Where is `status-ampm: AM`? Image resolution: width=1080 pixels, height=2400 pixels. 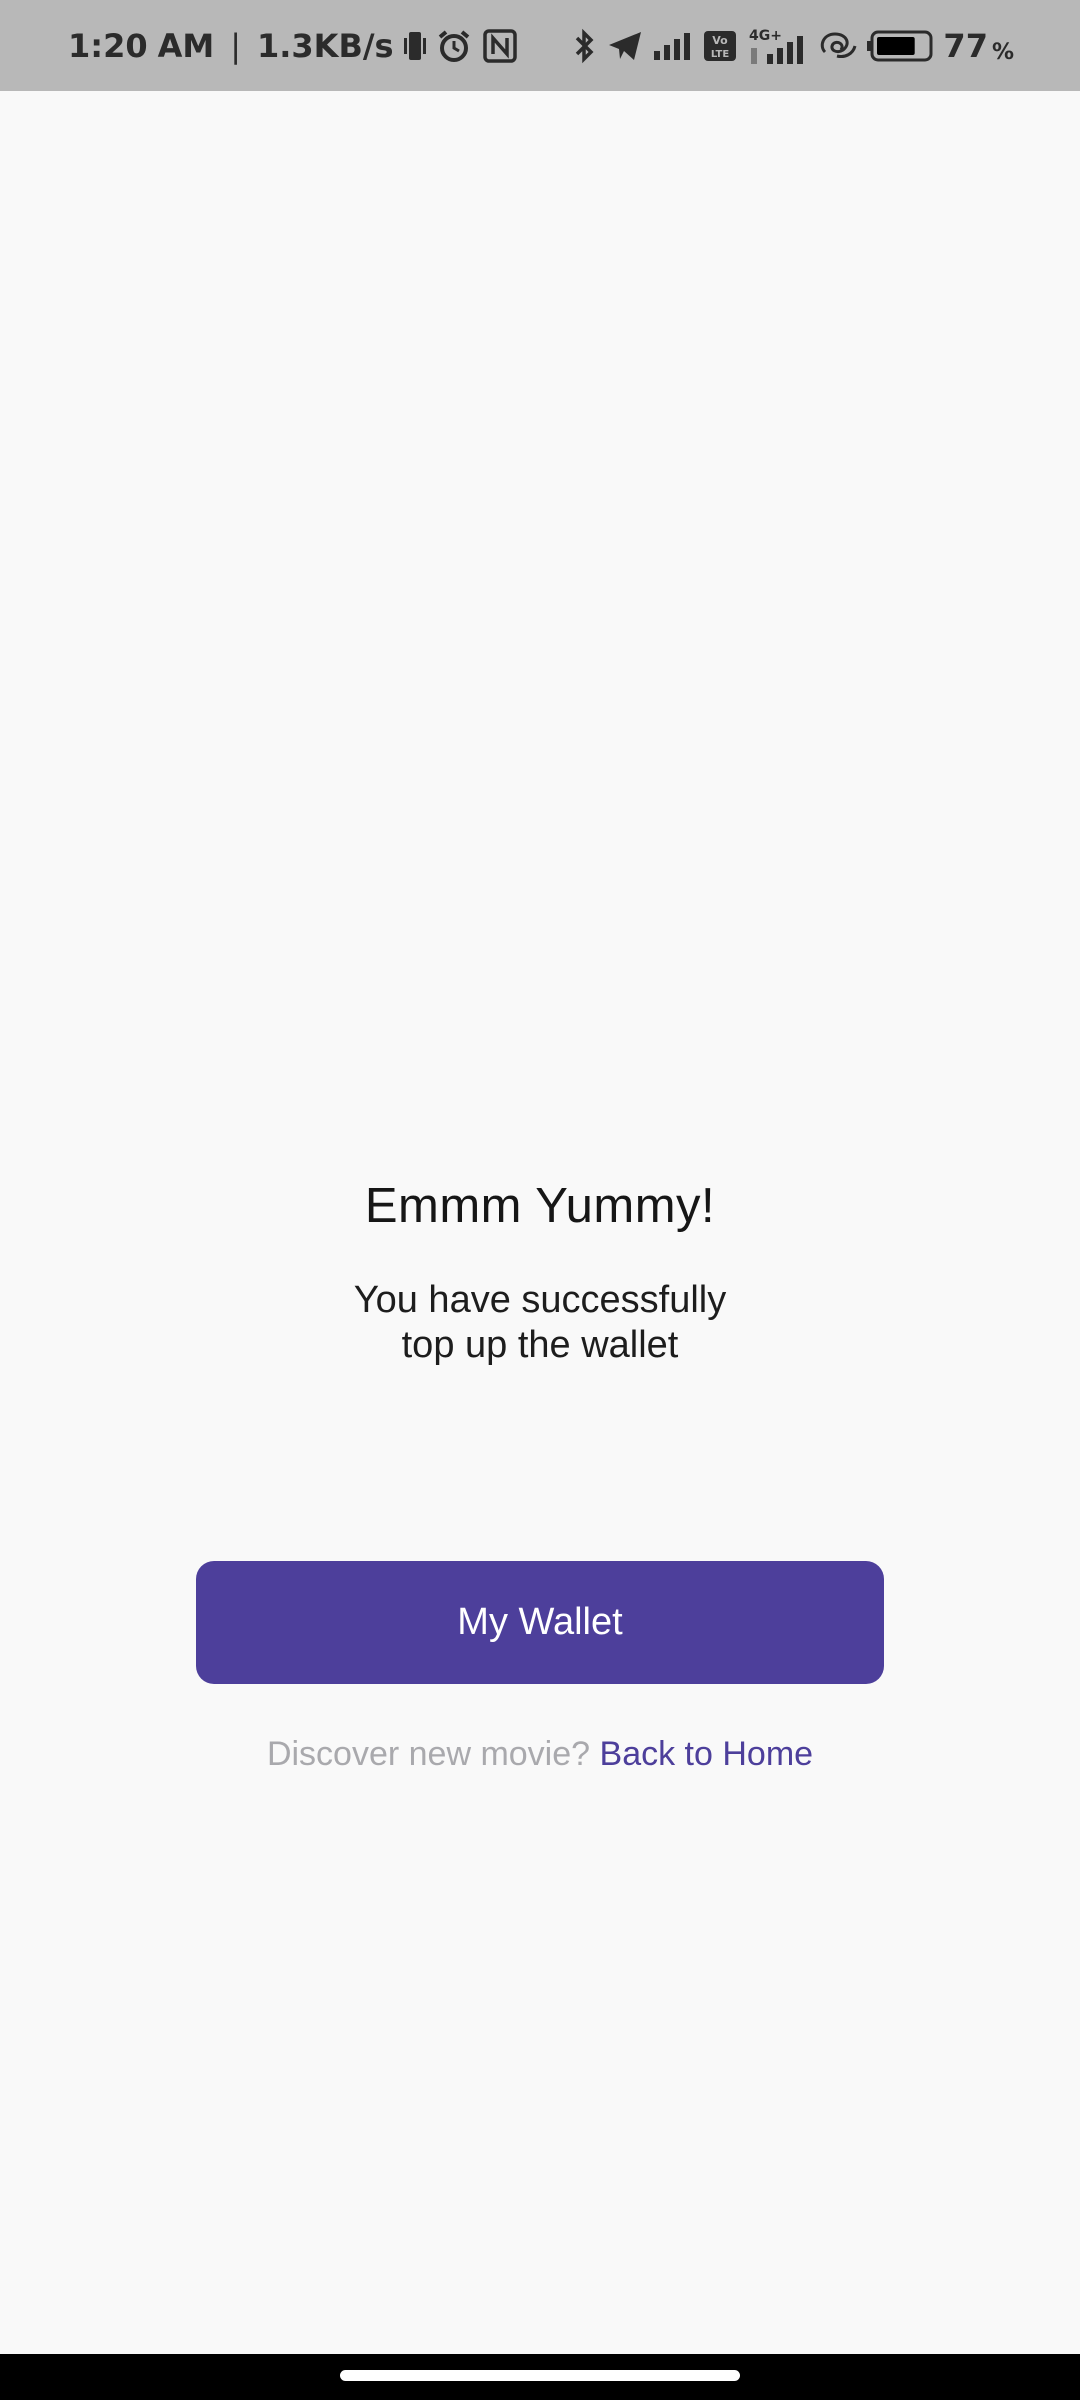
status-ampm: AM is located at coordinates (186, 45).